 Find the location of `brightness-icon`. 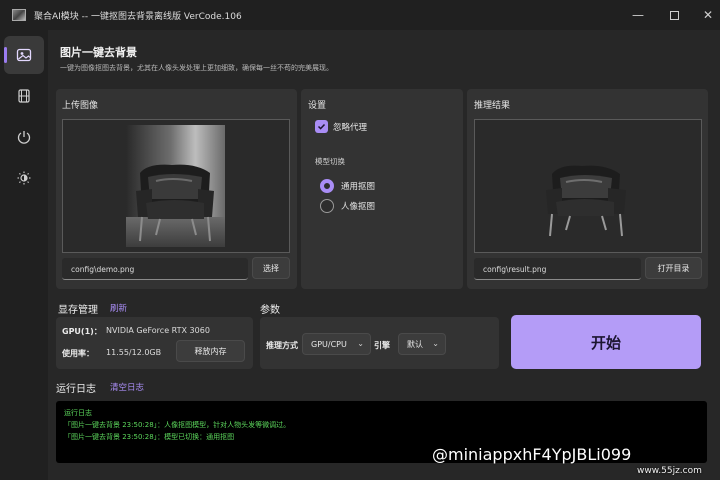

brightness-icon is located at coordinates (24, 178).